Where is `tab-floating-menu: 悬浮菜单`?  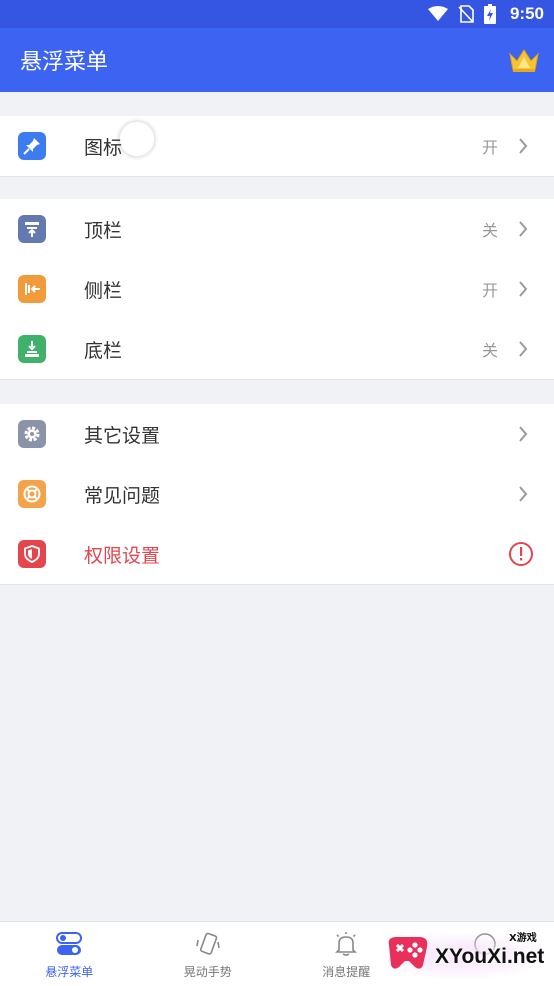
tab-floating-menu: 悬浮菜单 is located at coordinates (69, 954).